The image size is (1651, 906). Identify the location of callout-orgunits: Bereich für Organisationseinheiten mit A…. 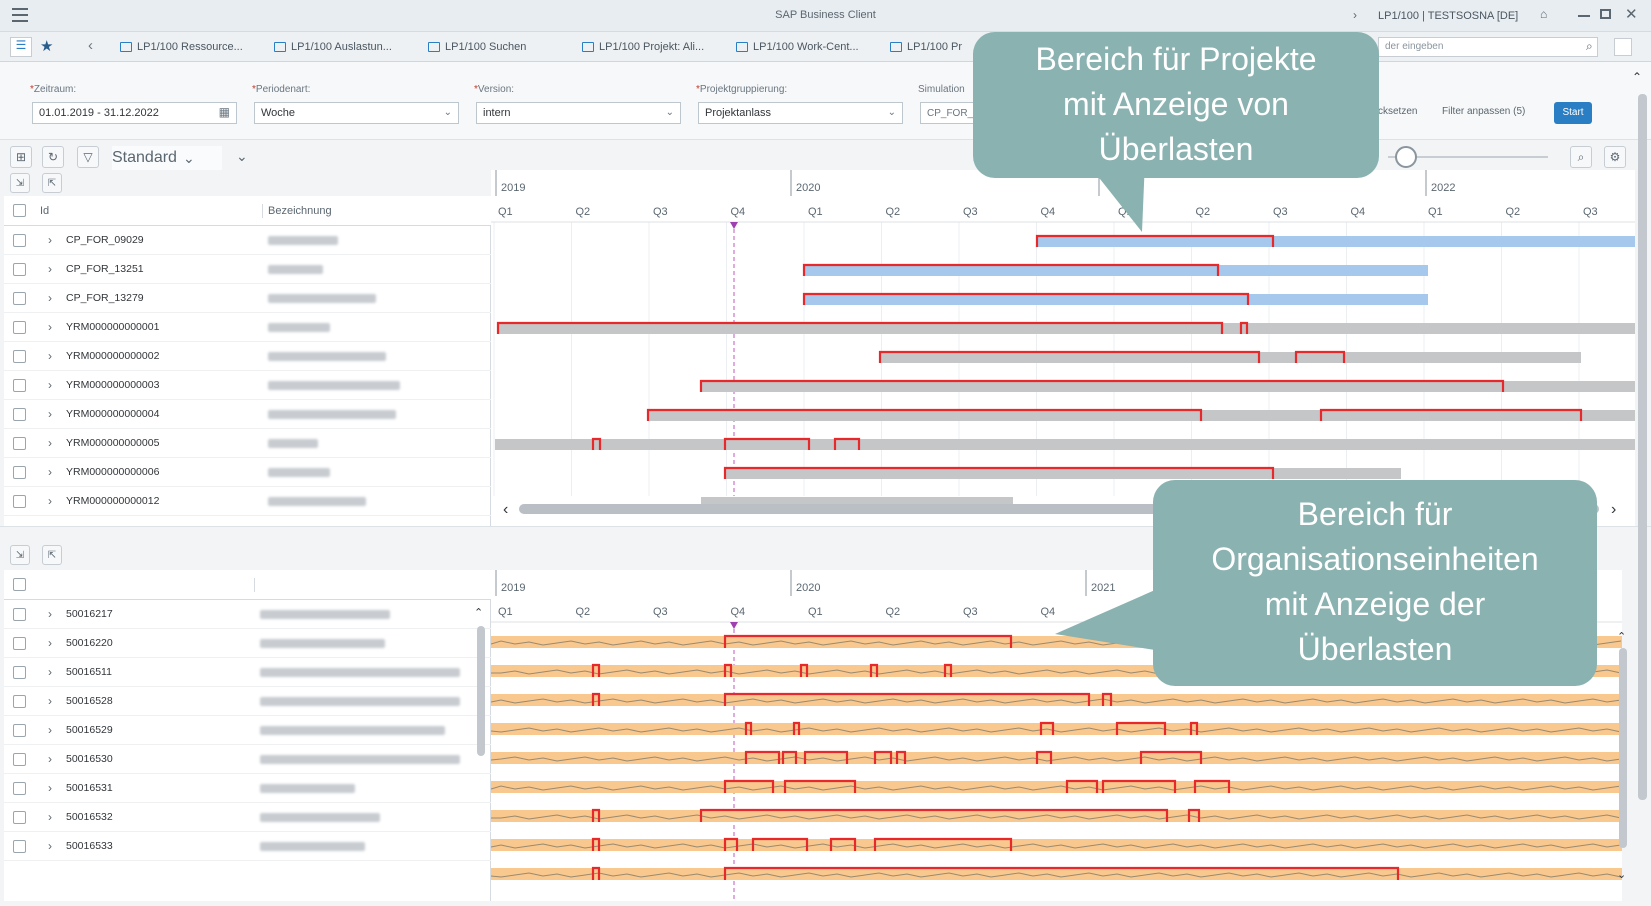
(1375, 583).